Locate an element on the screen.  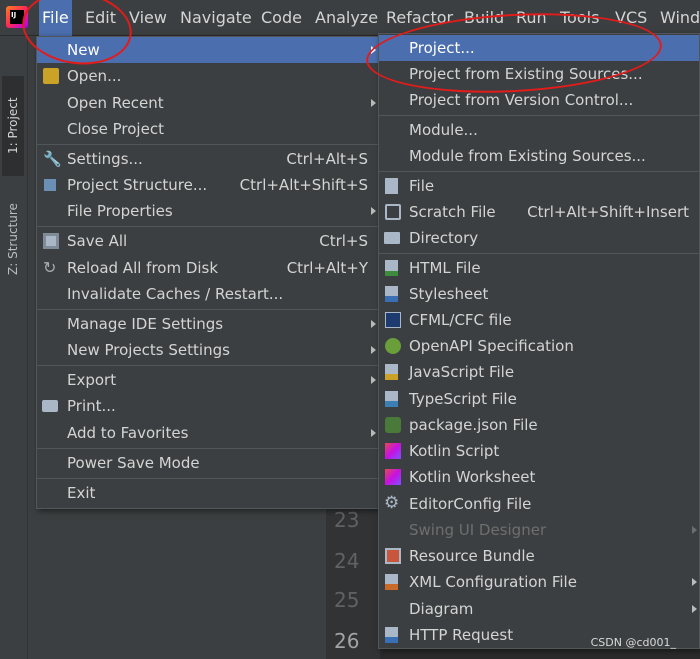
printer-icon is located at coordinates (50, 406).